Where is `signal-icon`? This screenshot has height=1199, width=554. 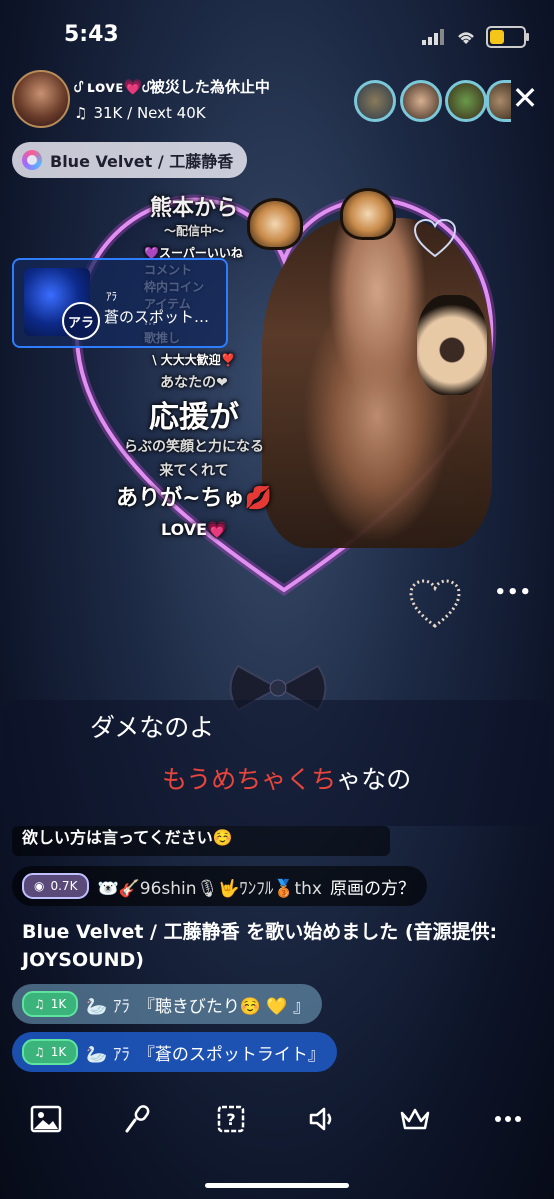 signal-icon is located at coordinates (433, 37).